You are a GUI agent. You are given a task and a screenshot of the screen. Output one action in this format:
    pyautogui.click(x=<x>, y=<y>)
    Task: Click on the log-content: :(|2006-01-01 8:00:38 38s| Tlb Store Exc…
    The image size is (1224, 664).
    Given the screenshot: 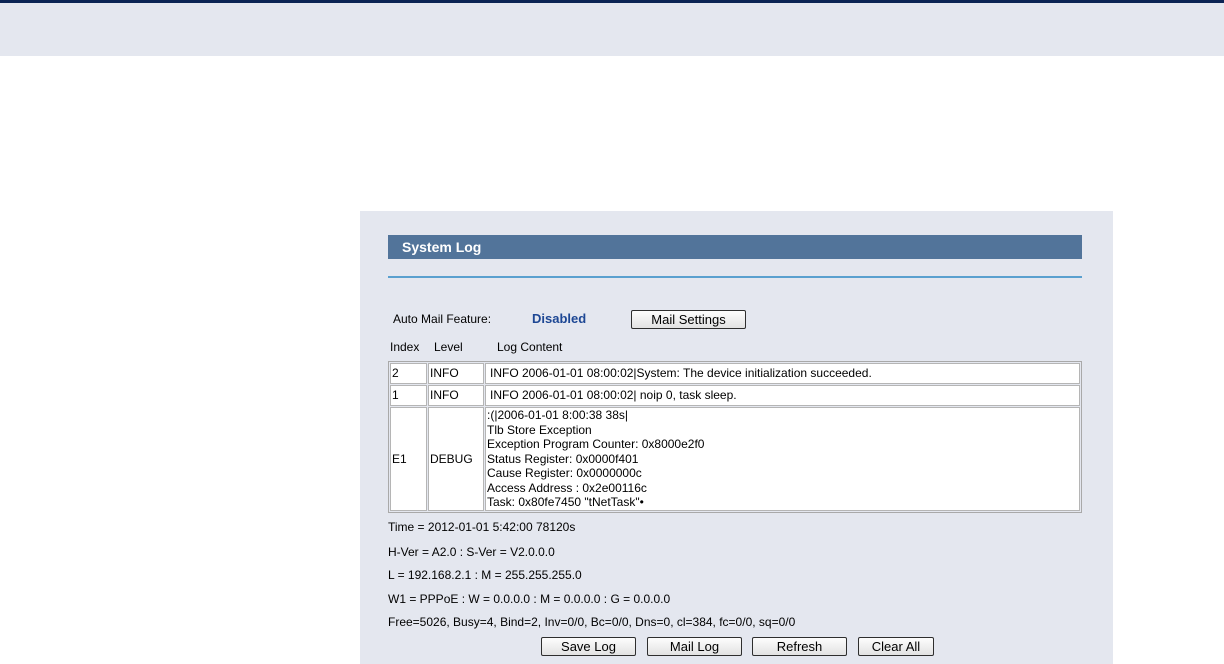 What is the action you would take?
    pyautogui.click(x=782, y=459)
    